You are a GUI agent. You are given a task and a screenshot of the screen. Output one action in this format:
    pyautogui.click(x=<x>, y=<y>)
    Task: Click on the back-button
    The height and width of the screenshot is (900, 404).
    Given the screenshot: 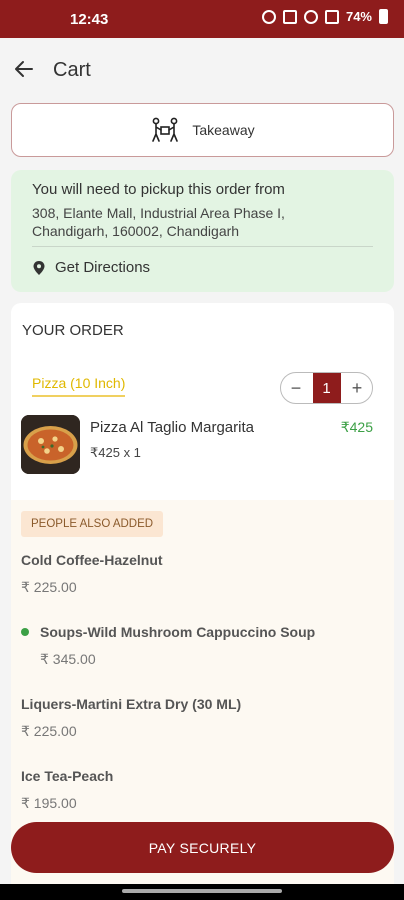 What is the action you would take?
    pyautogui.click(x=25, y=69)
    